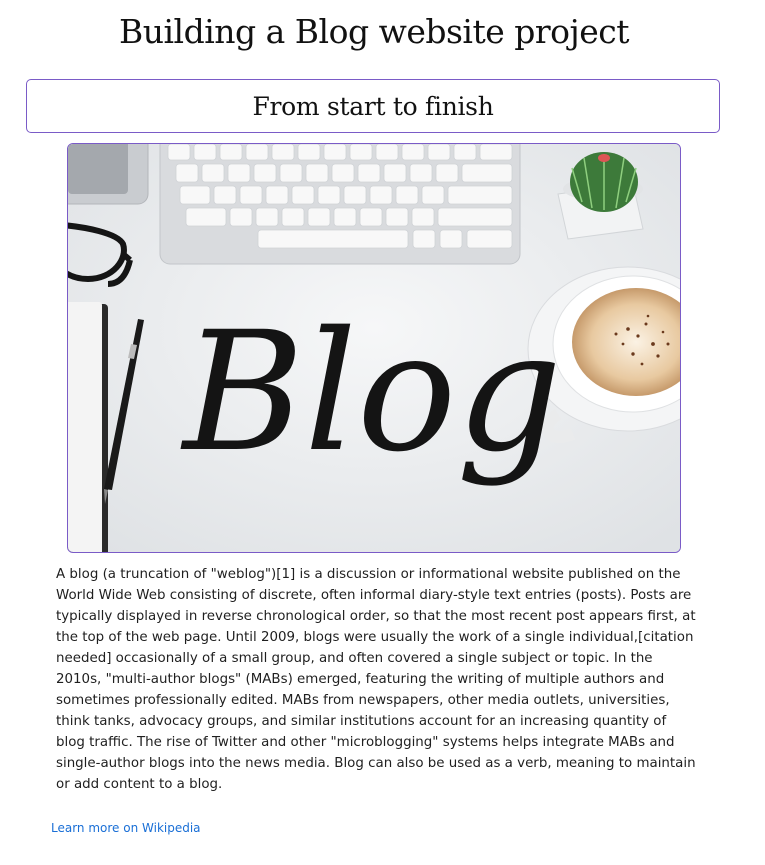 This screenshot has height=865, width=765. Describe the element at coordinates (88, 427) in the screenshot. I see `notebook-icon` at that location.